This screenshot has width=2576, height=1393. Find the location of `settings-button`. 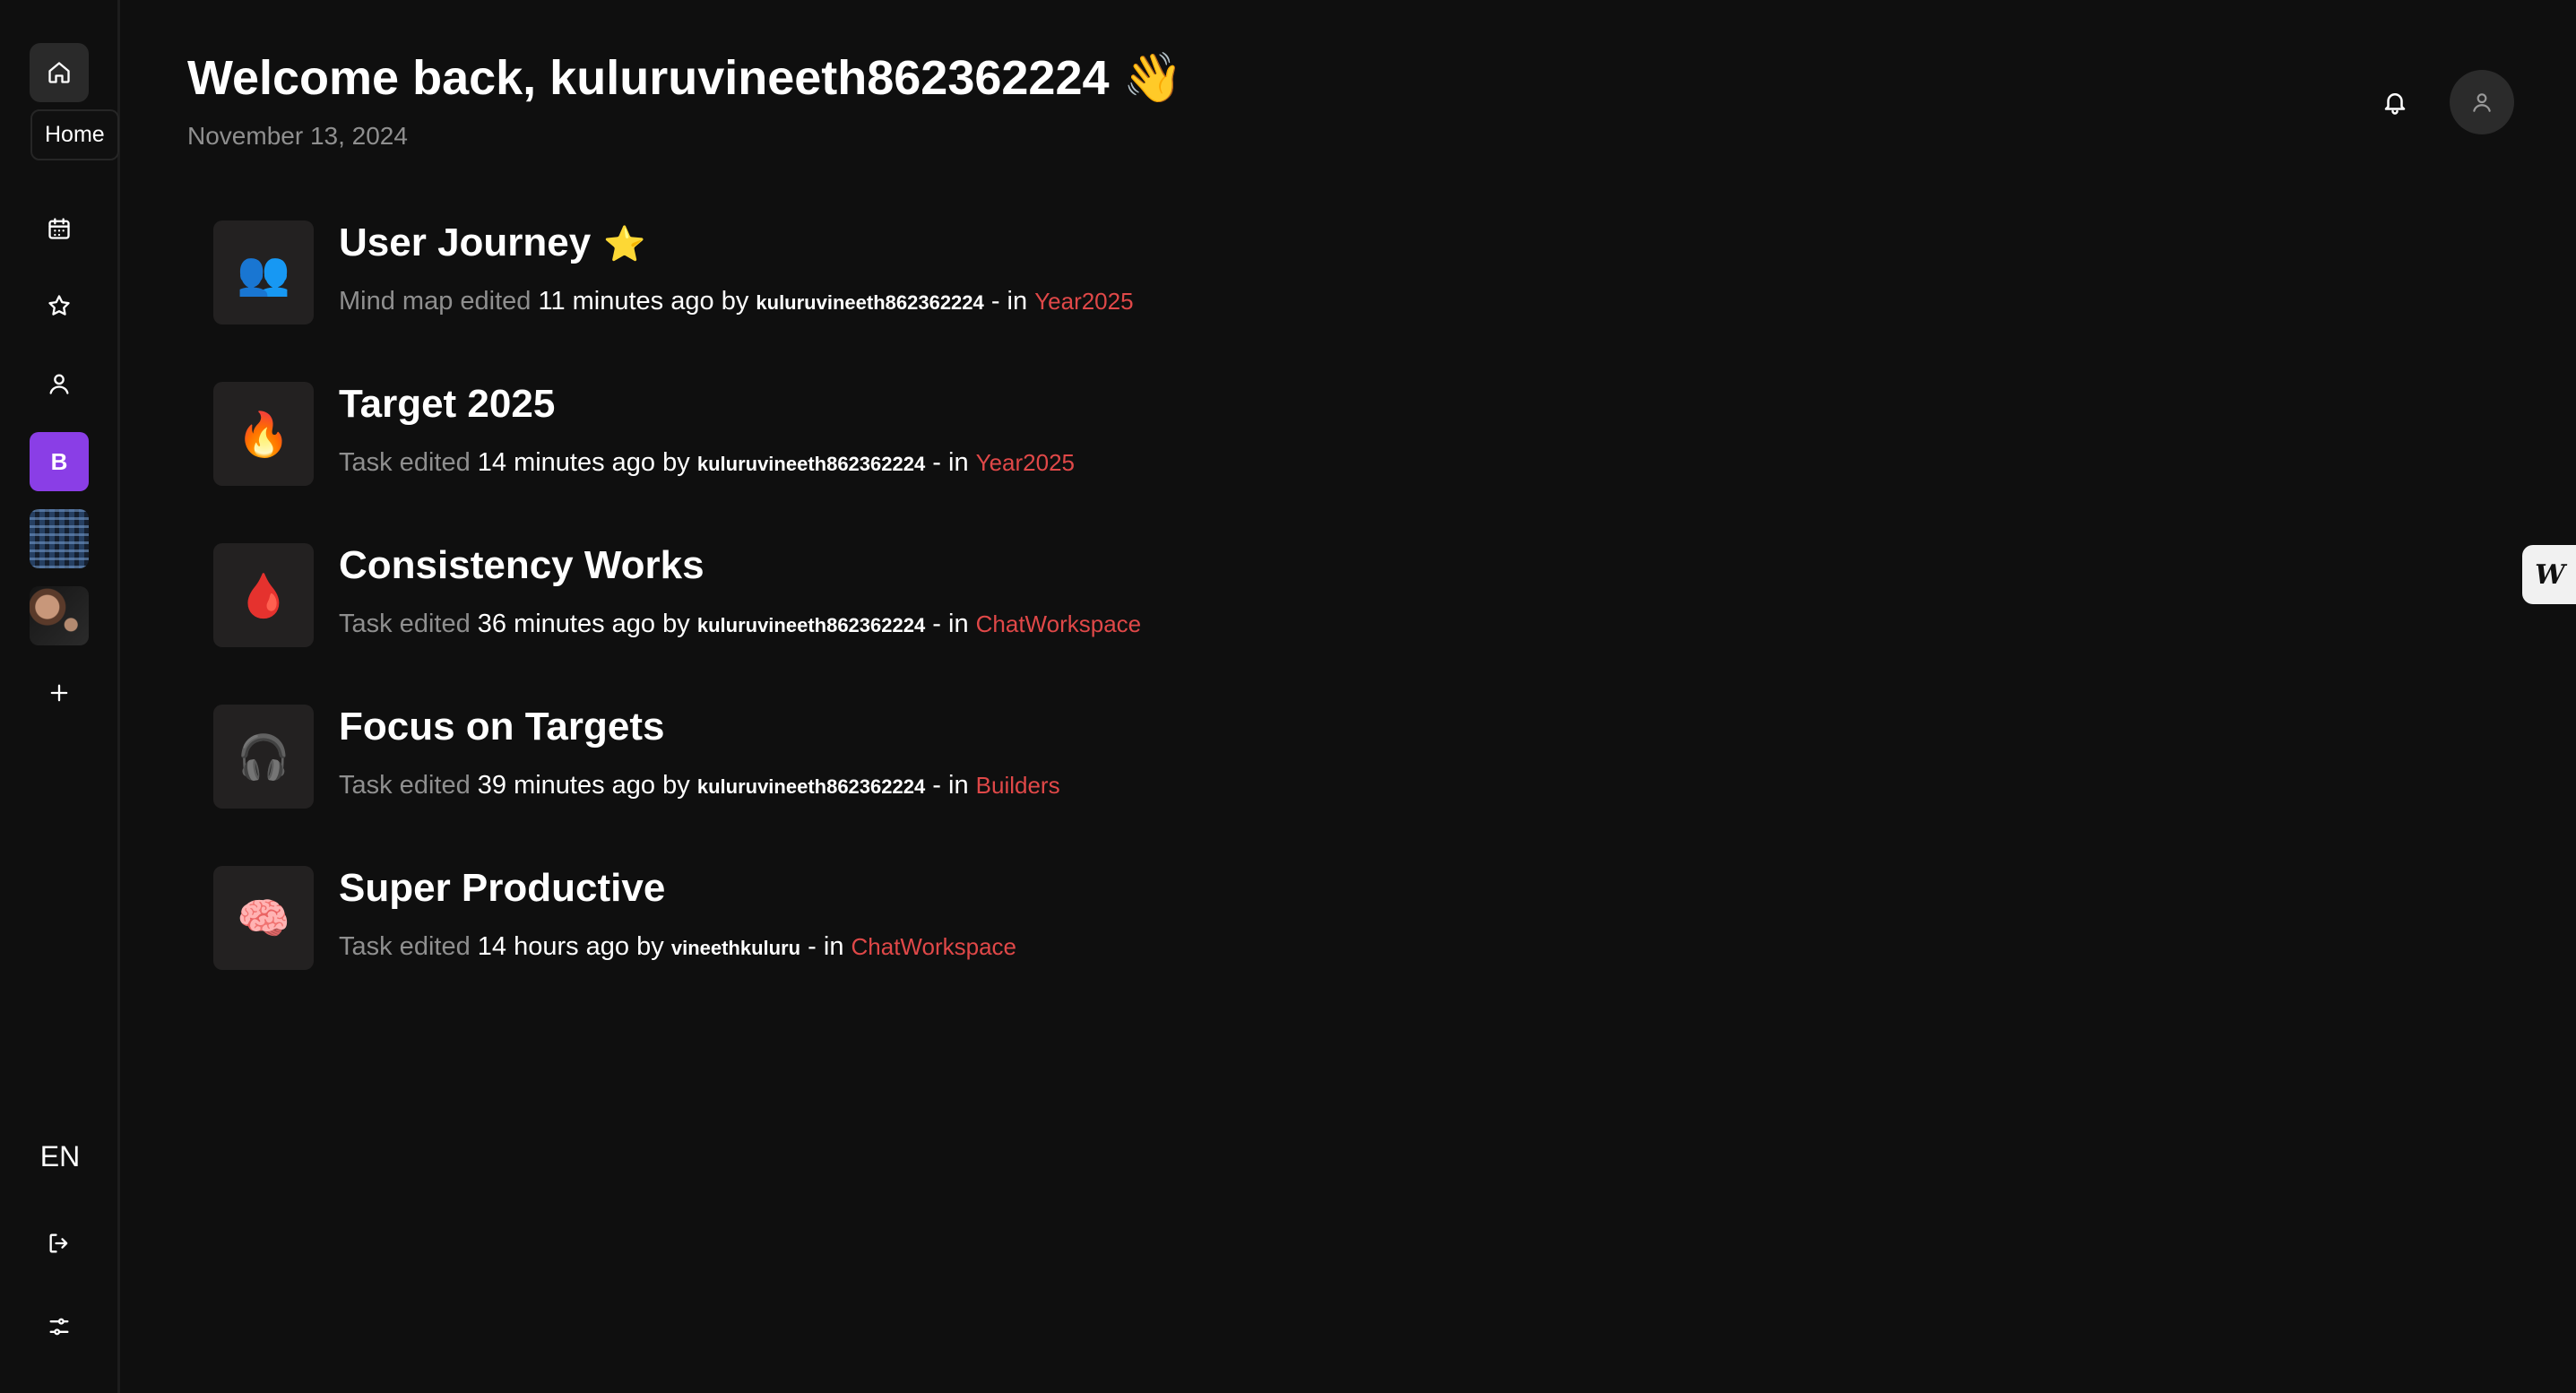

settings-button is located at coordinates (59, 1326).